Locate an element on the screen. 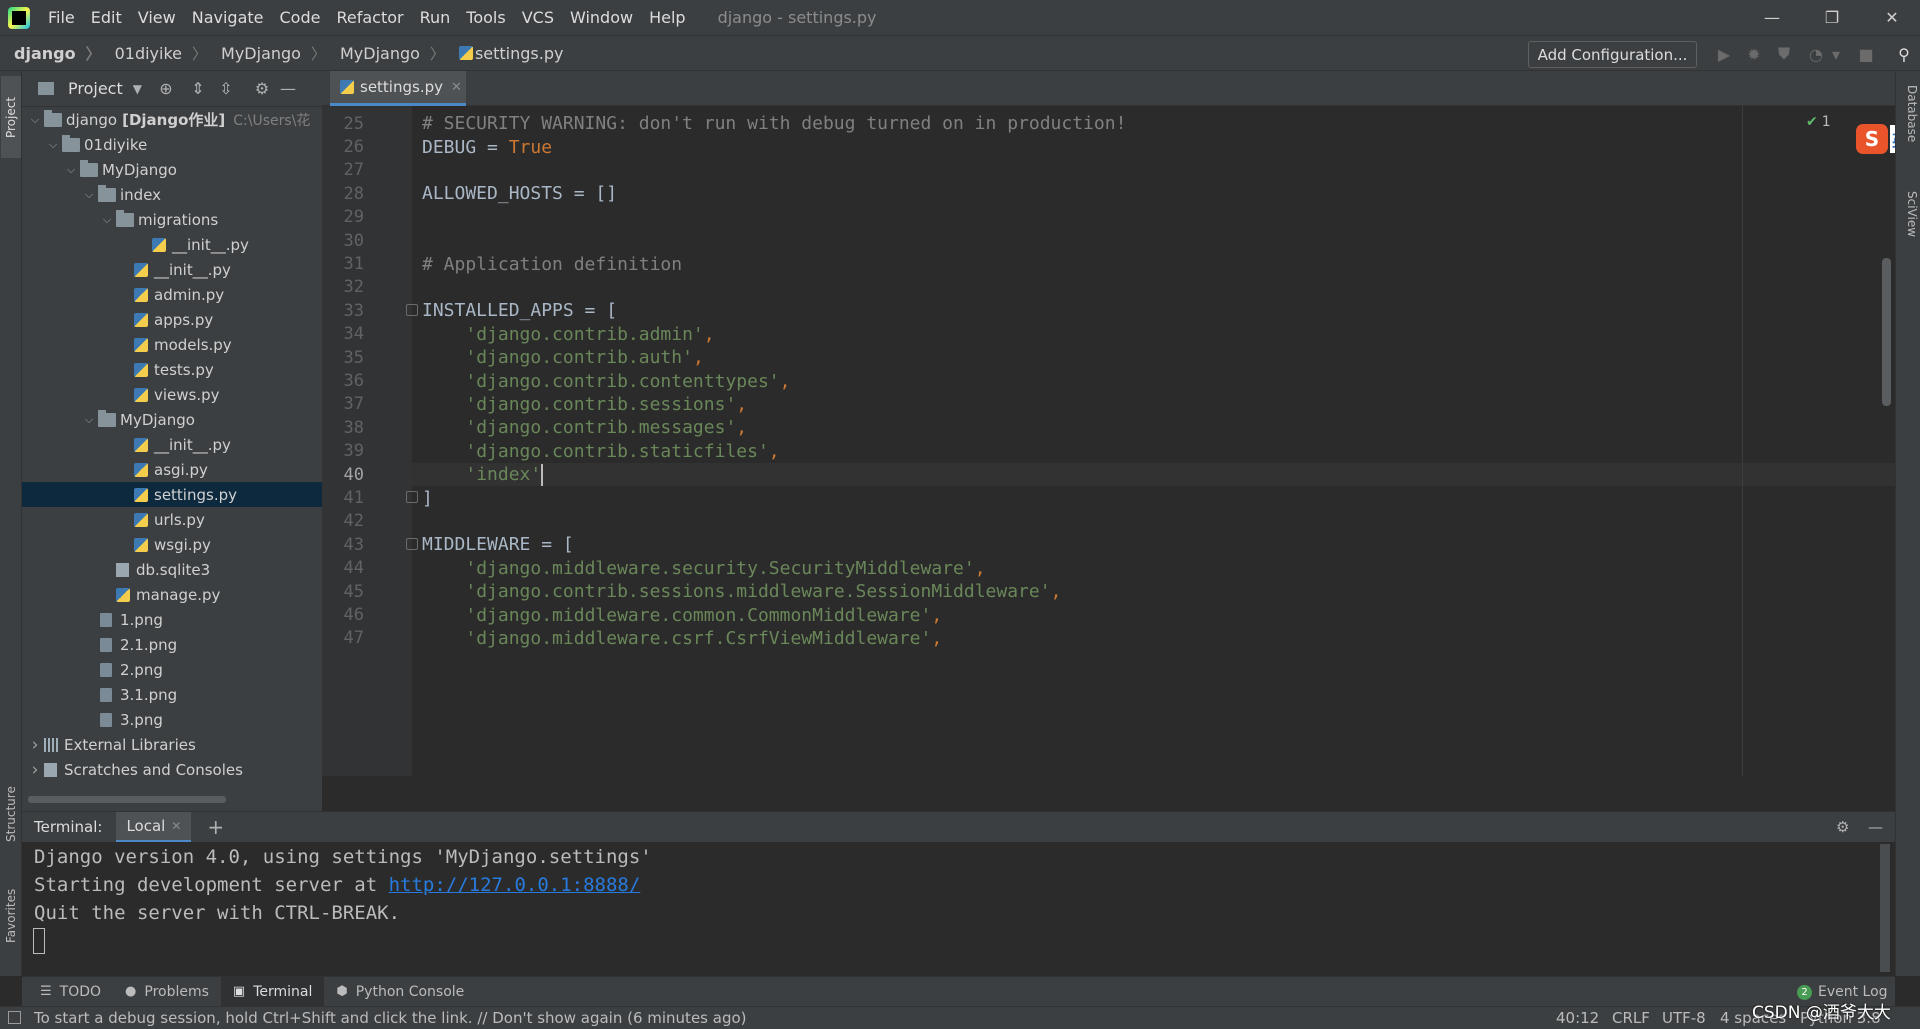 The height and width of the screenshot is (1029, 1920). editor-vertical-scrollbar is located at coordinates (1886, 332).